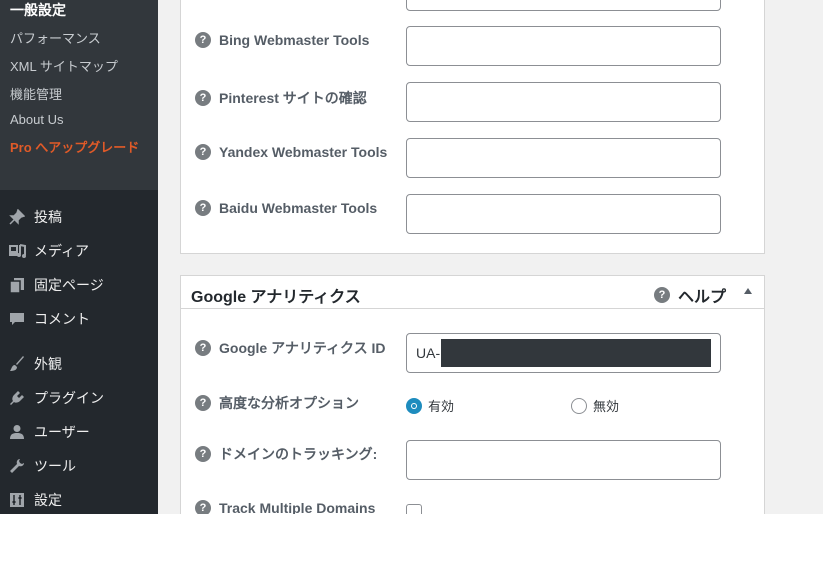  I want to click on ga-id-label: ? Google アナリティクス ID, so click(290, 348).